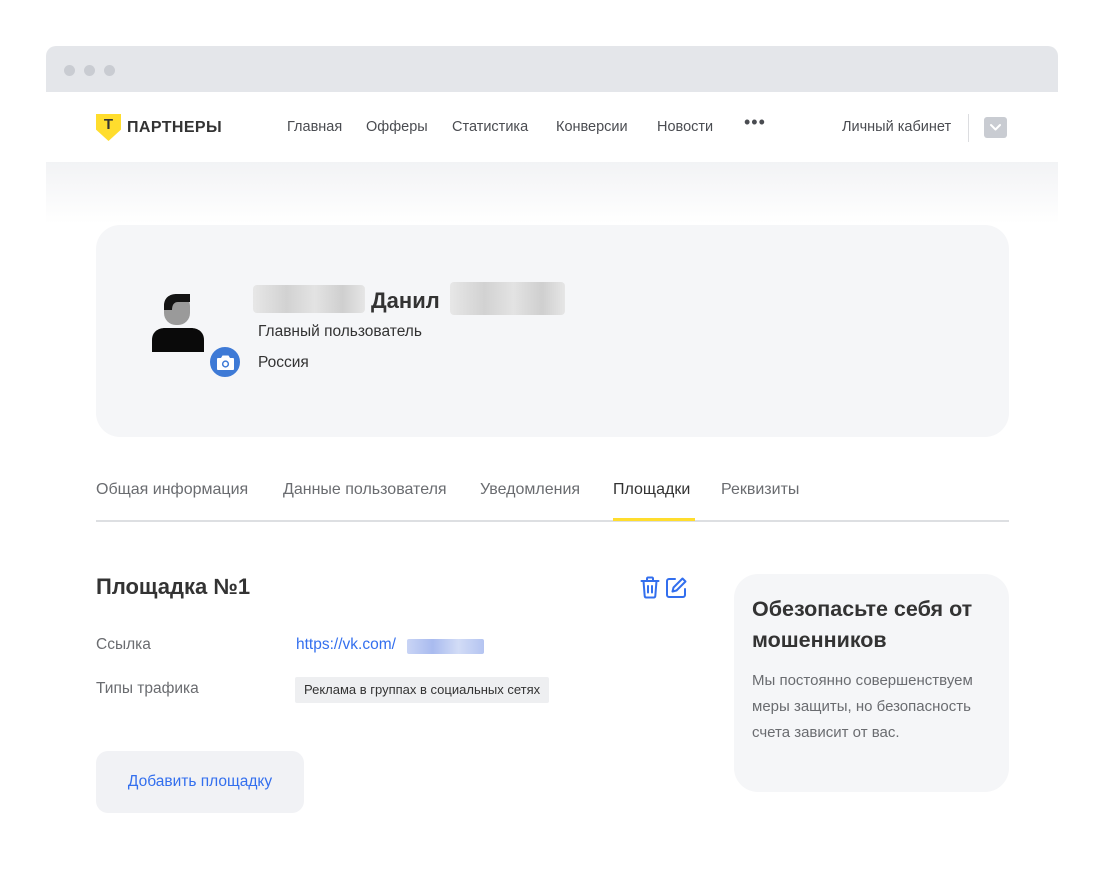  I want to click on blurred-first-name, so click(309, 299).